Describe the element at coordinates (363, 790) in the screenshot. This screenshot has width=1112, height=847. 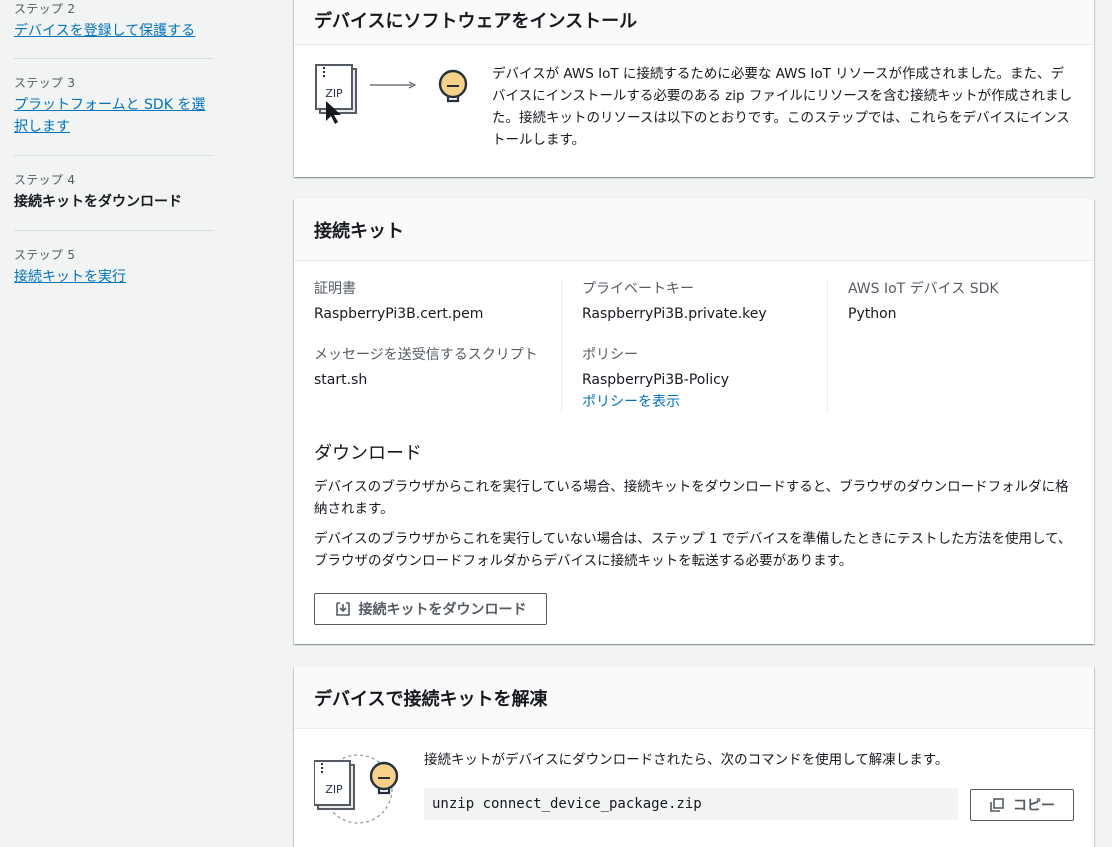
I see `unzip-illustration: ZIP` at that location.